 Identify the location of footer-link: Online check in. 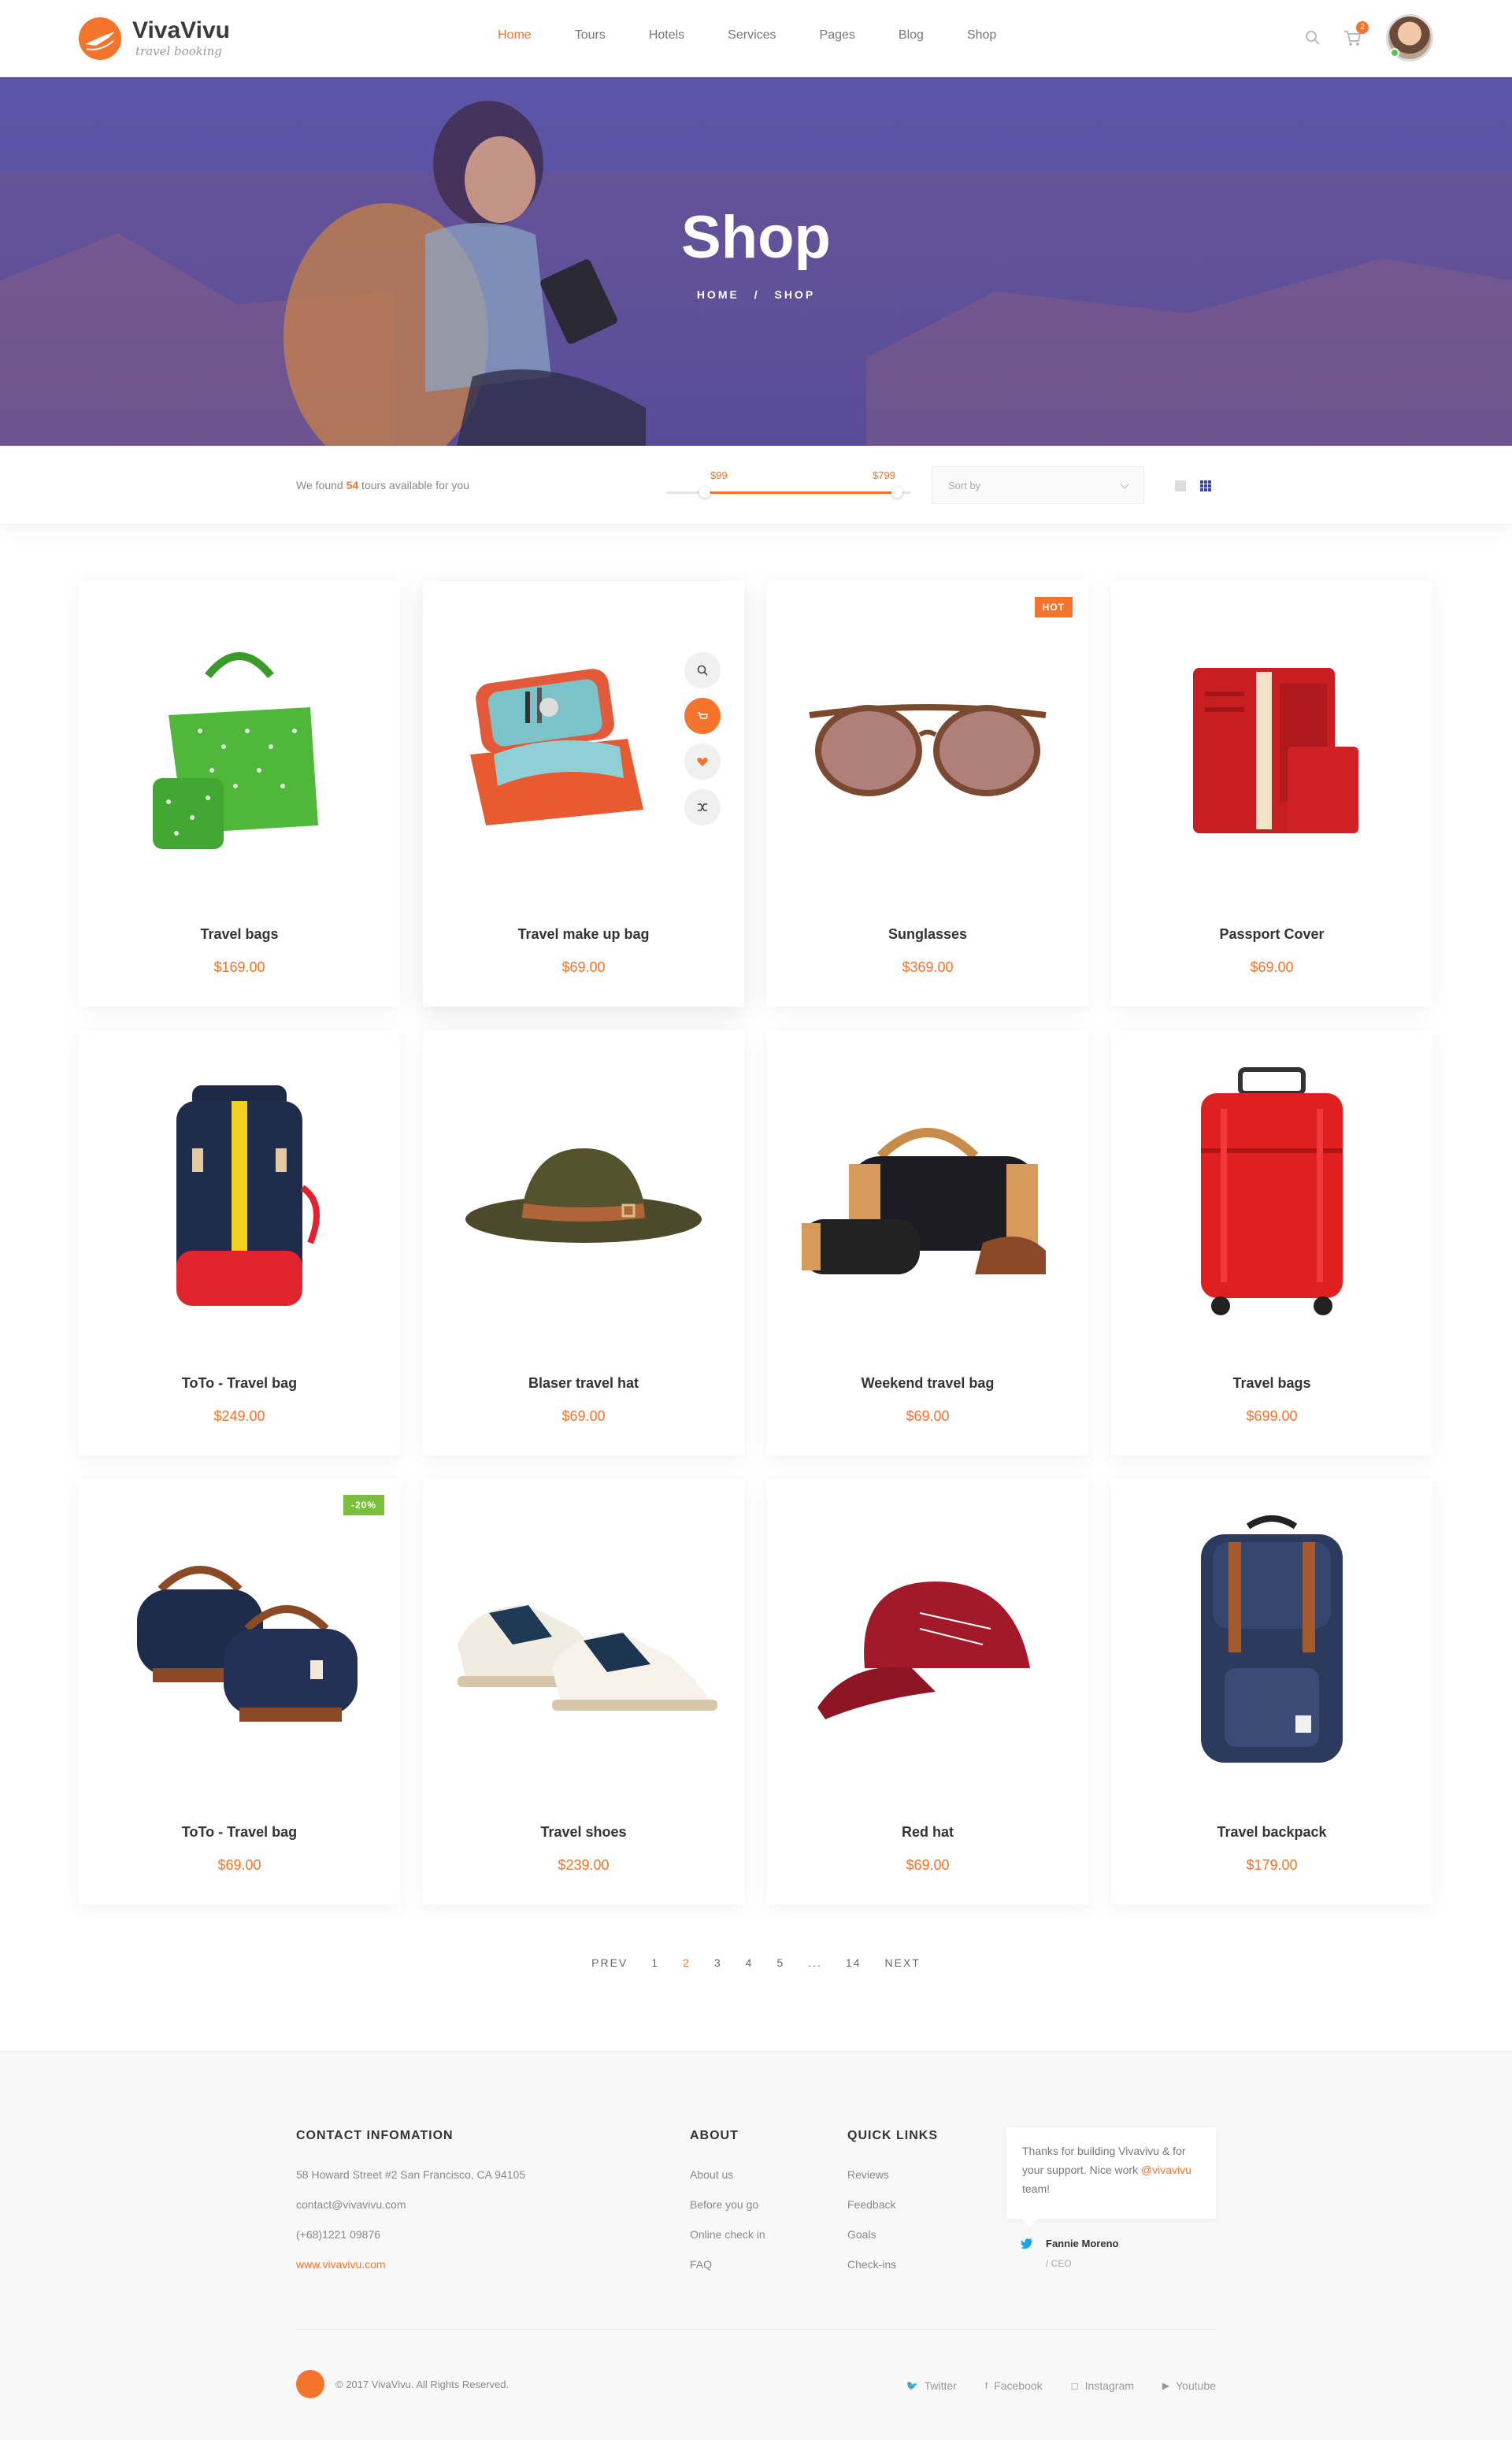
(727, 2234).